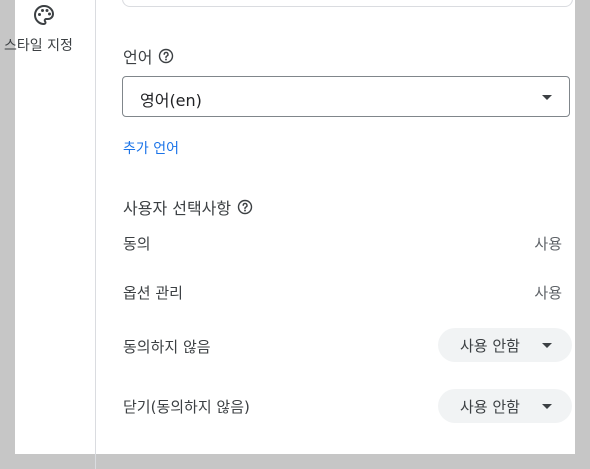  What do you see at coordinates (167, 347) in the screenshot?
I see `preference-row-label: 동의하지 않음` at bounding box center [167, 347].